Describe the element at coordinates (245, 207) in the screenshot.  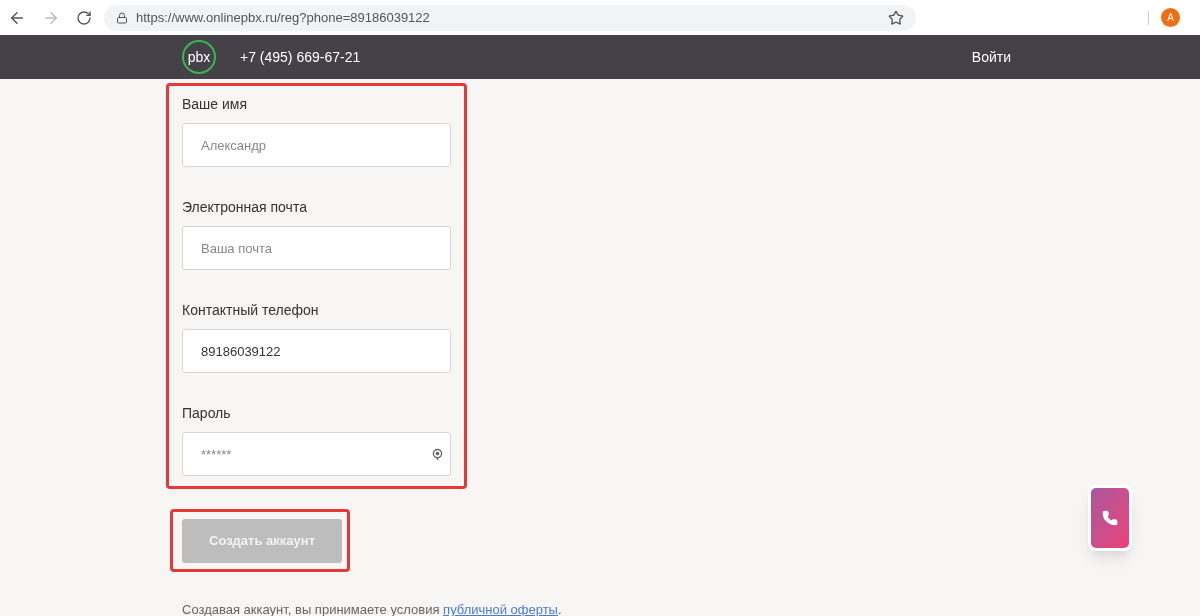
I see `field-label: Электронная почта` at that location.